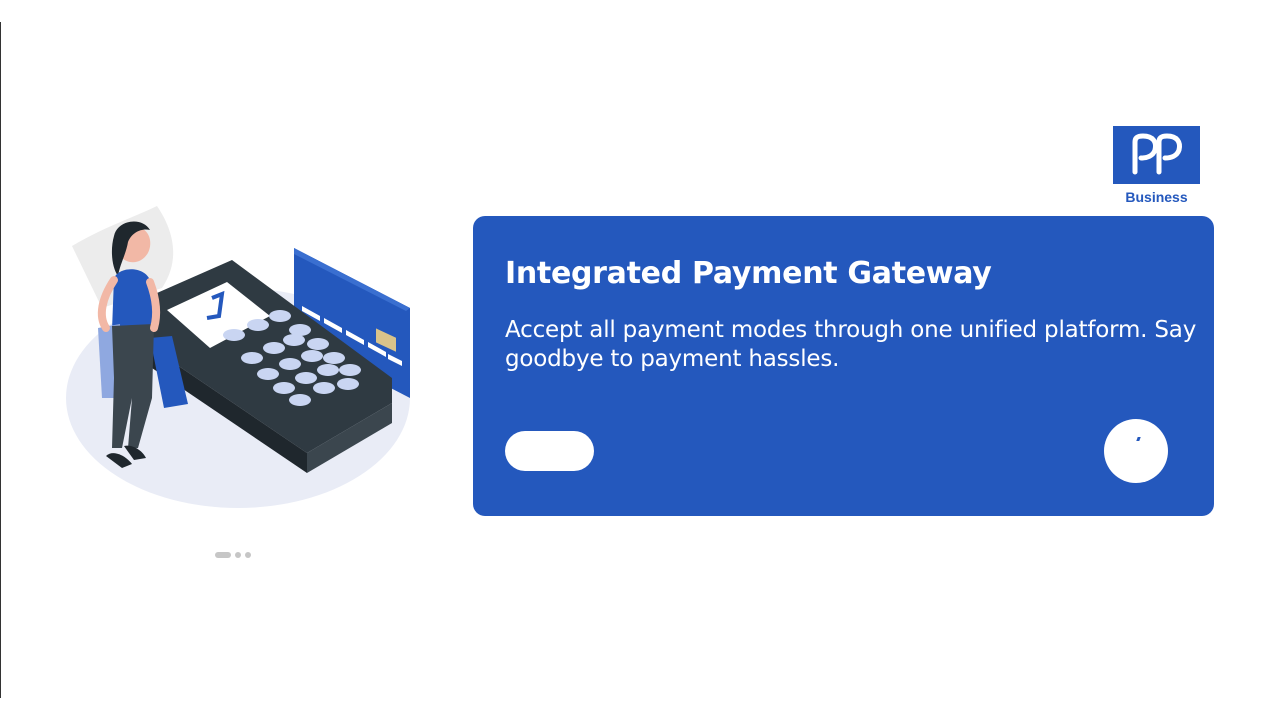  What do you see at coordinates (223, 555) in the screenshot?
I see `carousel-dot-active` at bounding box center [223, 555].